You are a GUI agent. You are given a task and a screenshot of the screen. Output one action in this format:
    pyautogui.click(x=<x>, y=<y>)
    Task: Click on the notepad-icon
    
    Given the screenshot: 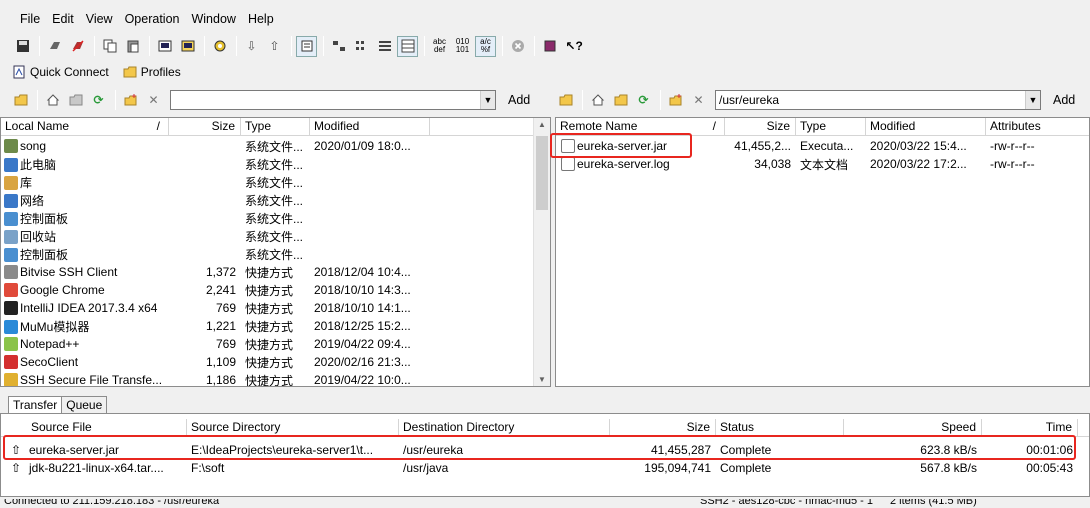 What is the action you would take?
    pyautogui.click(x=11, y=344)
    